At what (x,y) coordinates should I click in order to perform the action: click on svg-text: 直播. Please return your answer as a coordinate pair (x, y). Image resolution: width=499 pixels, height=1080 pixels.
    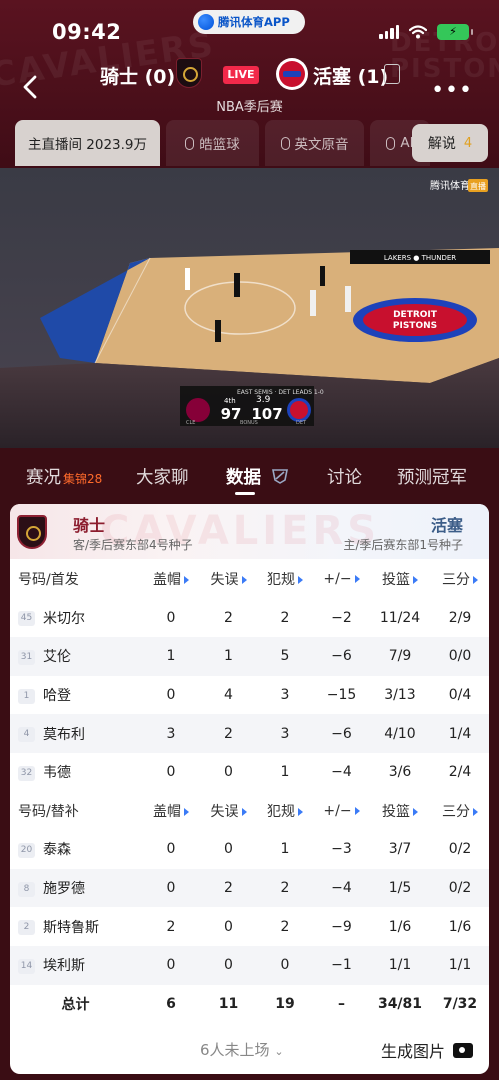
    Looking at the image, I should click on (478, 186).